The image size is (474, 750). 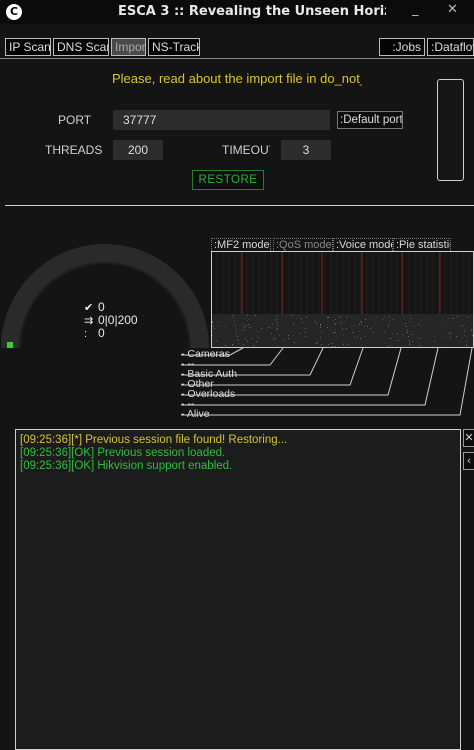 What do you see at coordinates (450, 130) in the screenshot?
I see `side-scrollbar` at bounding box center [450, 130].